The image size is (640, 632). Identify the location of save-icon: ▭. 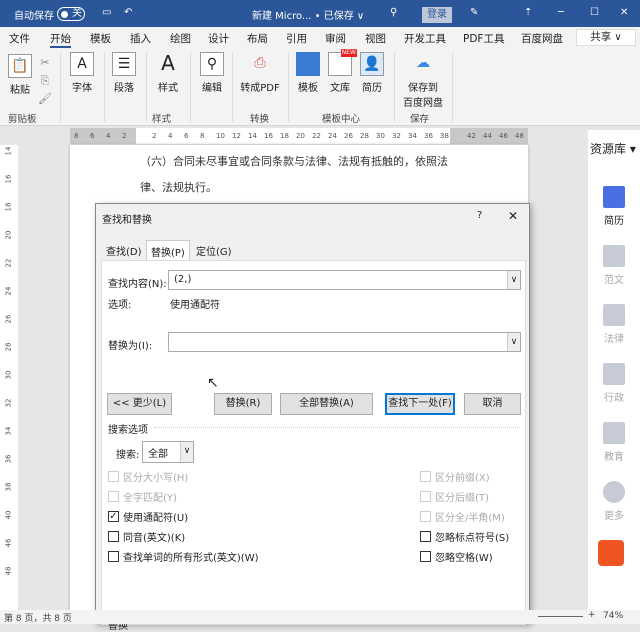
(106, 12).